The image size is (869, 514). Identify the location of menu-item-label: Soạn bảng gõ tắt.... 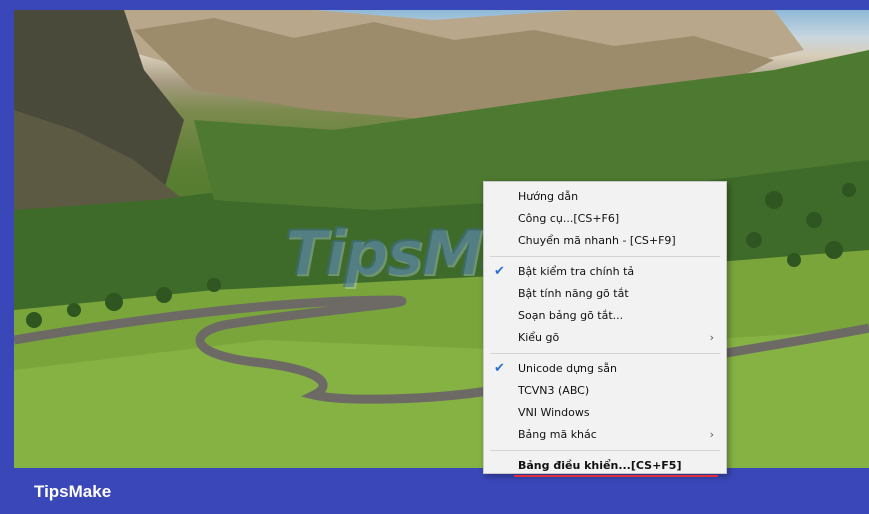
(571, 315).